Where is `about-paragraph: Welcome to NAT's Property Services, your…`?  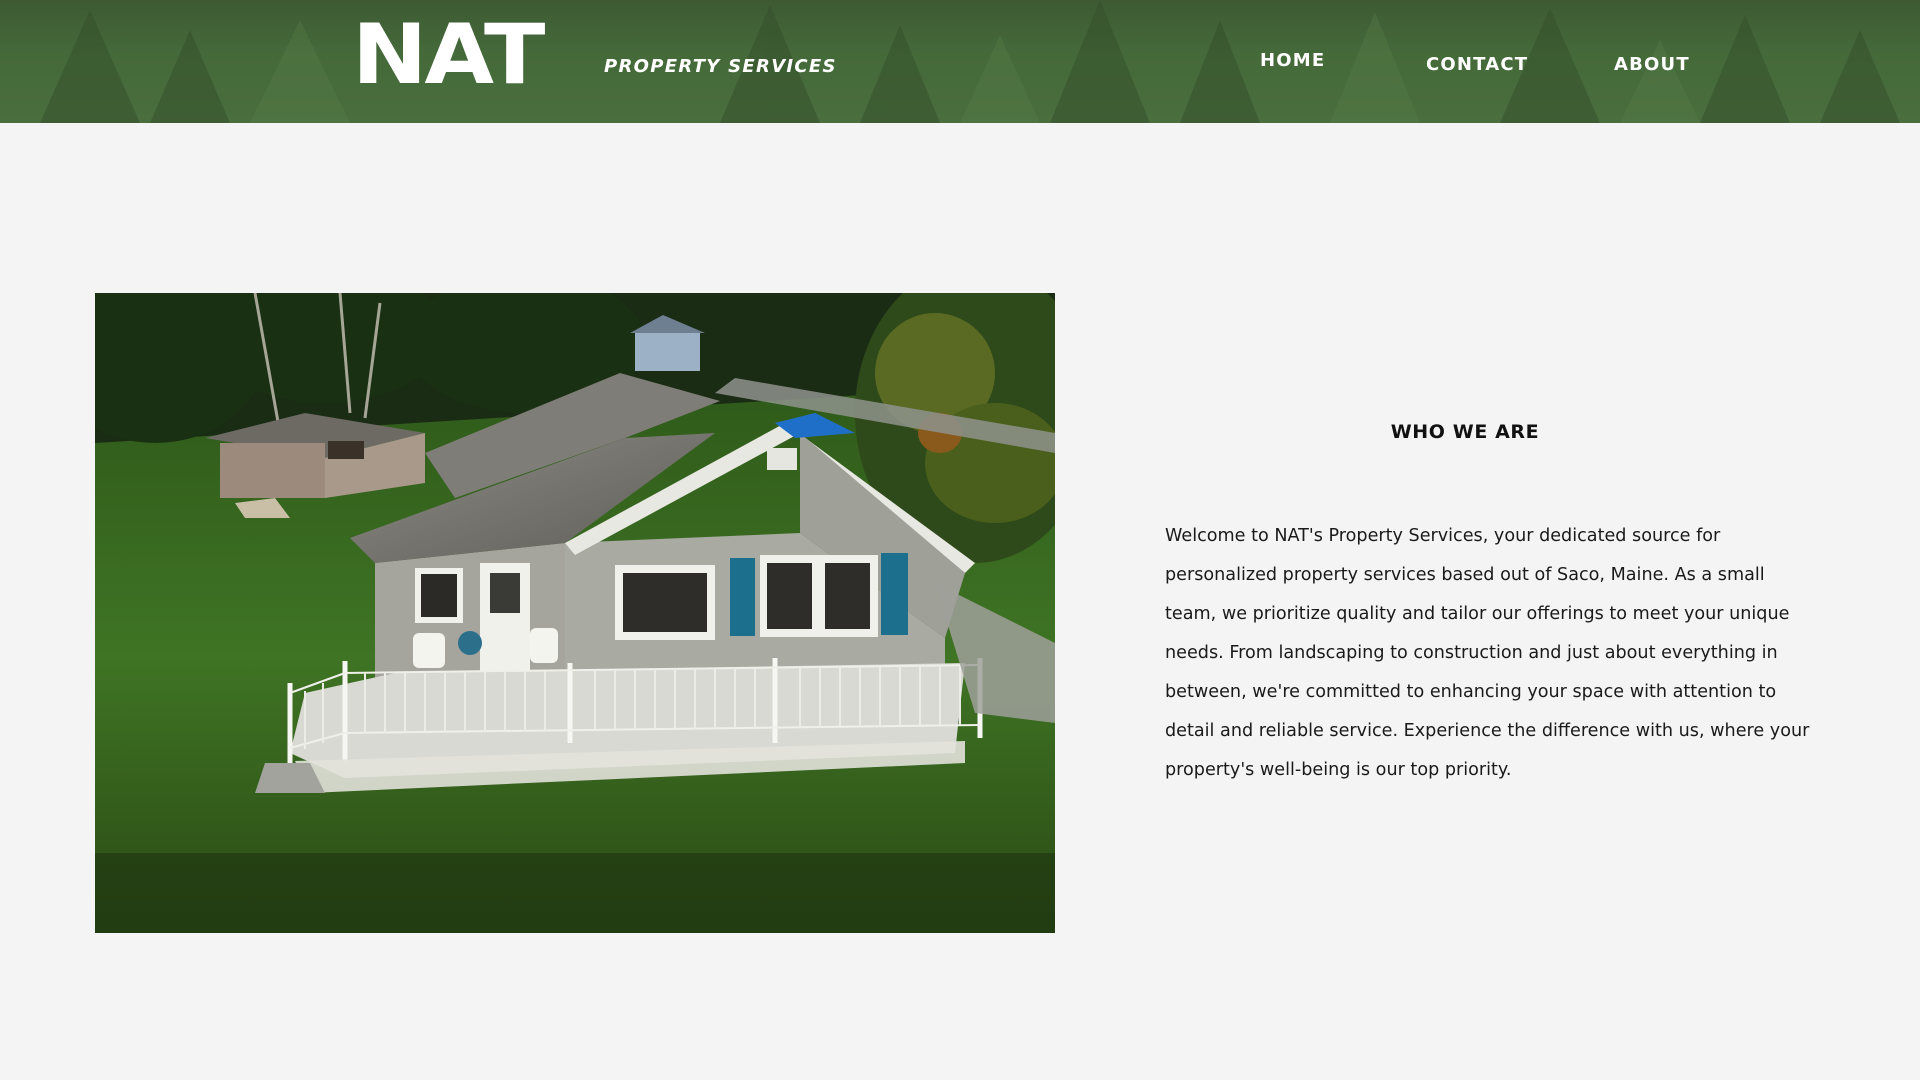 about-paragraph: Welcome to NAT's Property Services, your… is located at coordinates (1487, 653).